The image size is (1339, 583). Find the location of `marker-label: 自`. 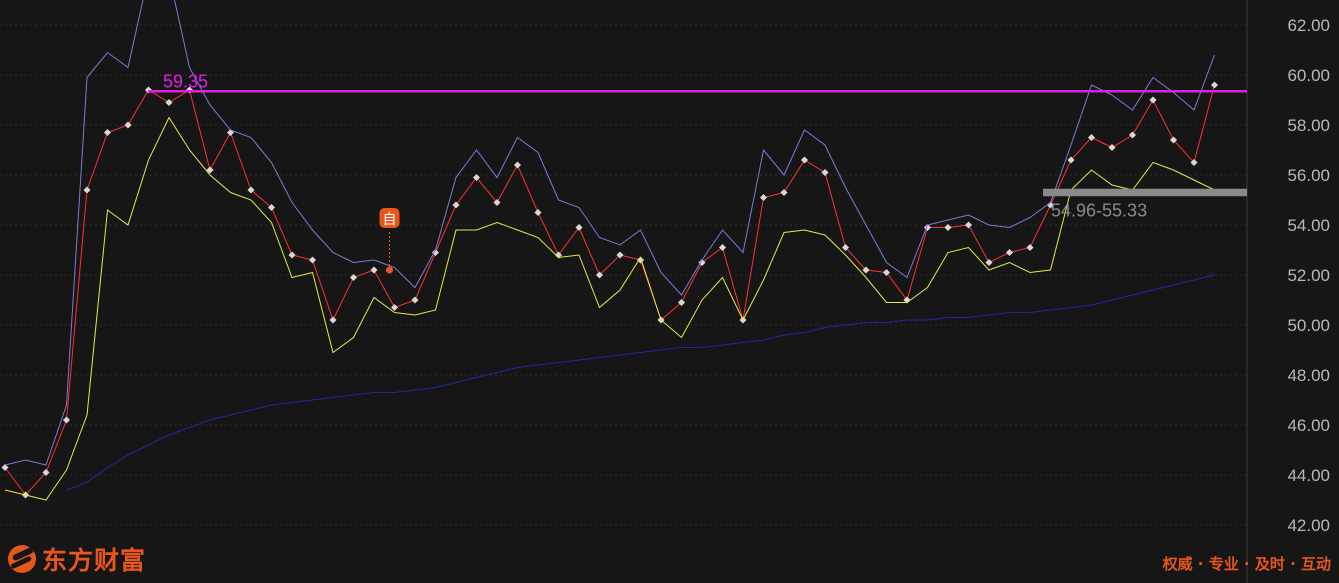

marker-label: 自 is located at coordinates (390, 220).